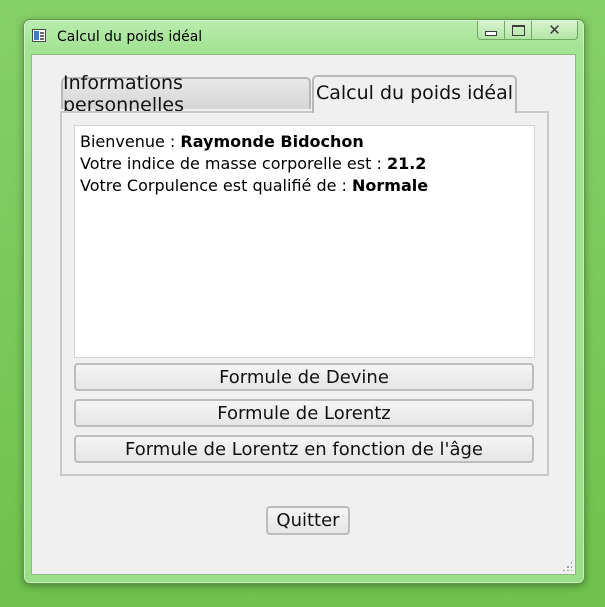  I want to click on minimize-icon, so click(491, 33).